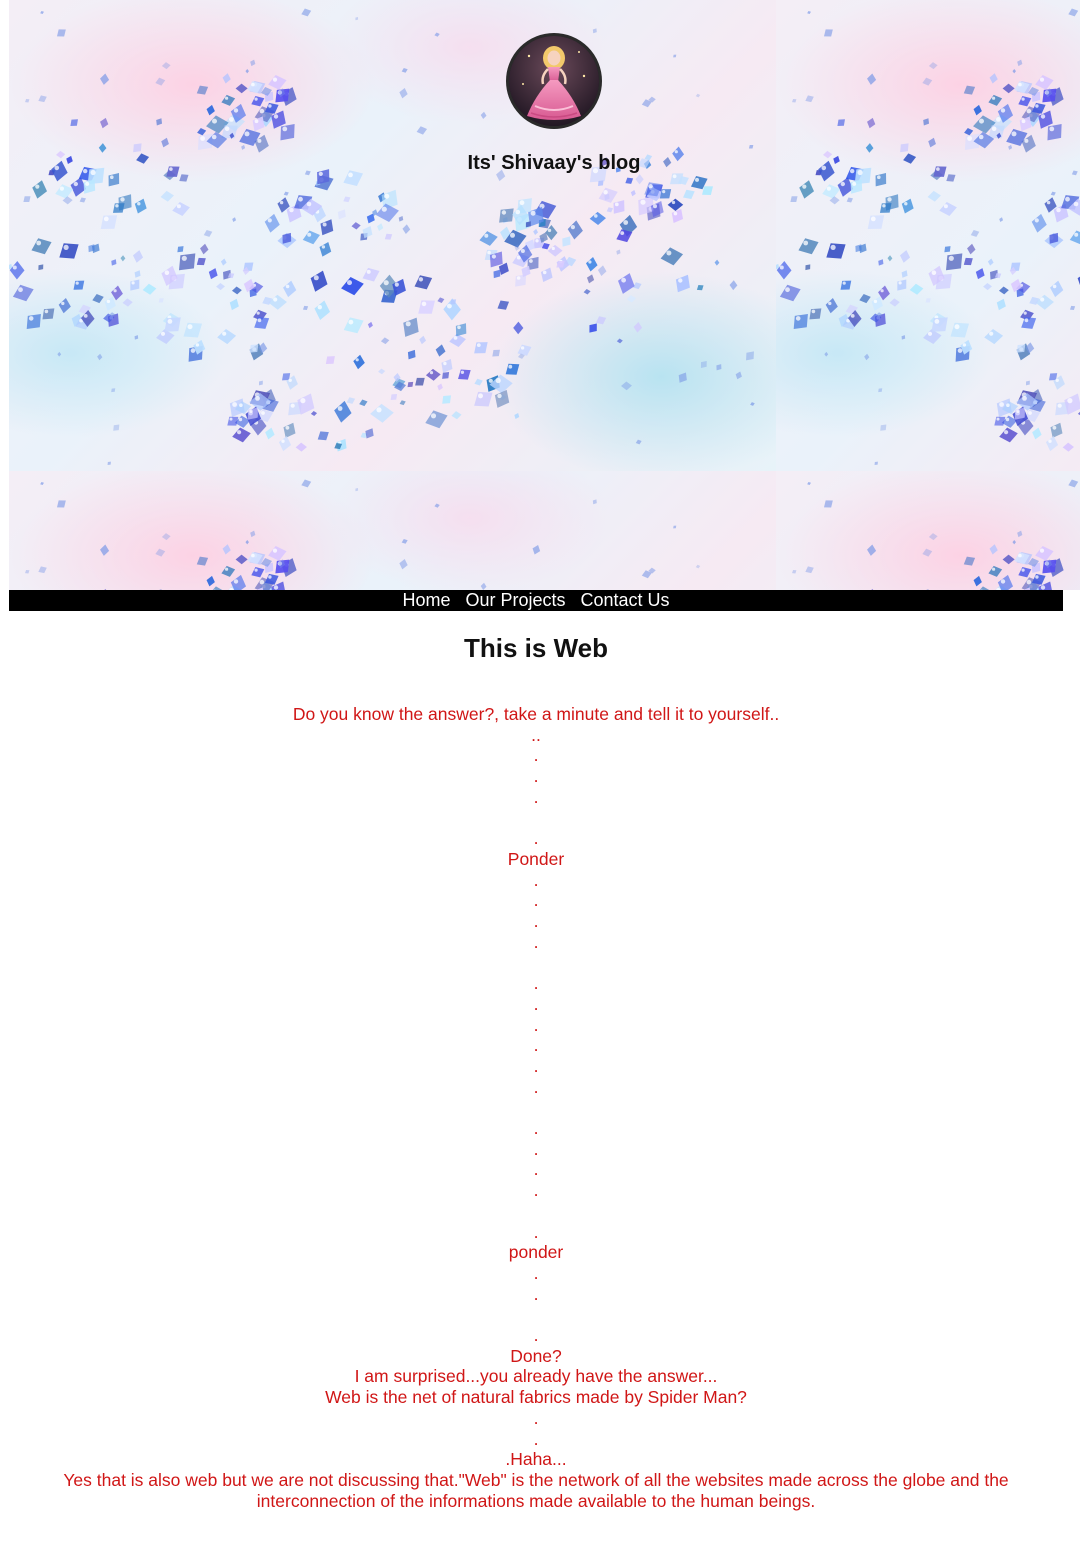  Describe the element at coordinates (426, 600) in the screenshot. I see `nav-link-home: Home` at that location.